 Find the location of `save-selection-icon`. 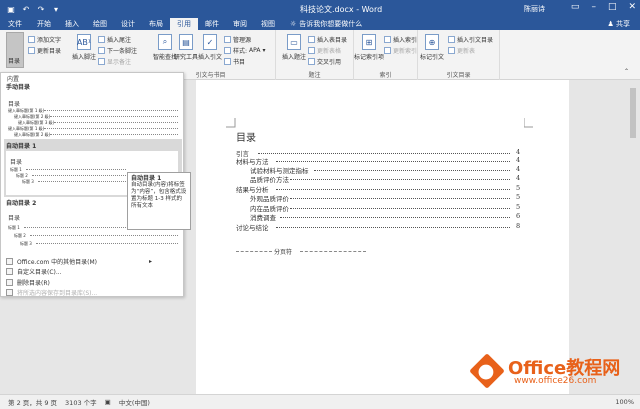

save-selection-icon is located at coordinates (9, 292).